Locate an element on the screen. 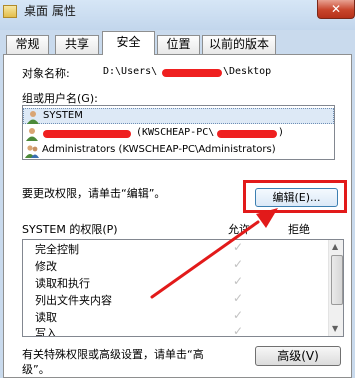 This screenshot has width=355, height=378. advanced-hint-line1: 有关特殊权限或高级设置，请单击“高 is located at coordinates (113, 354).